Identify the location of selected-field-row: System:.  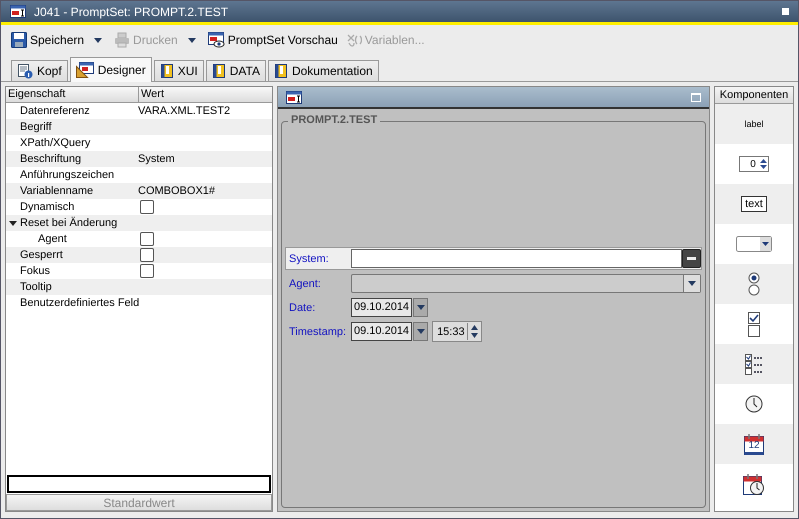
(493, 258).